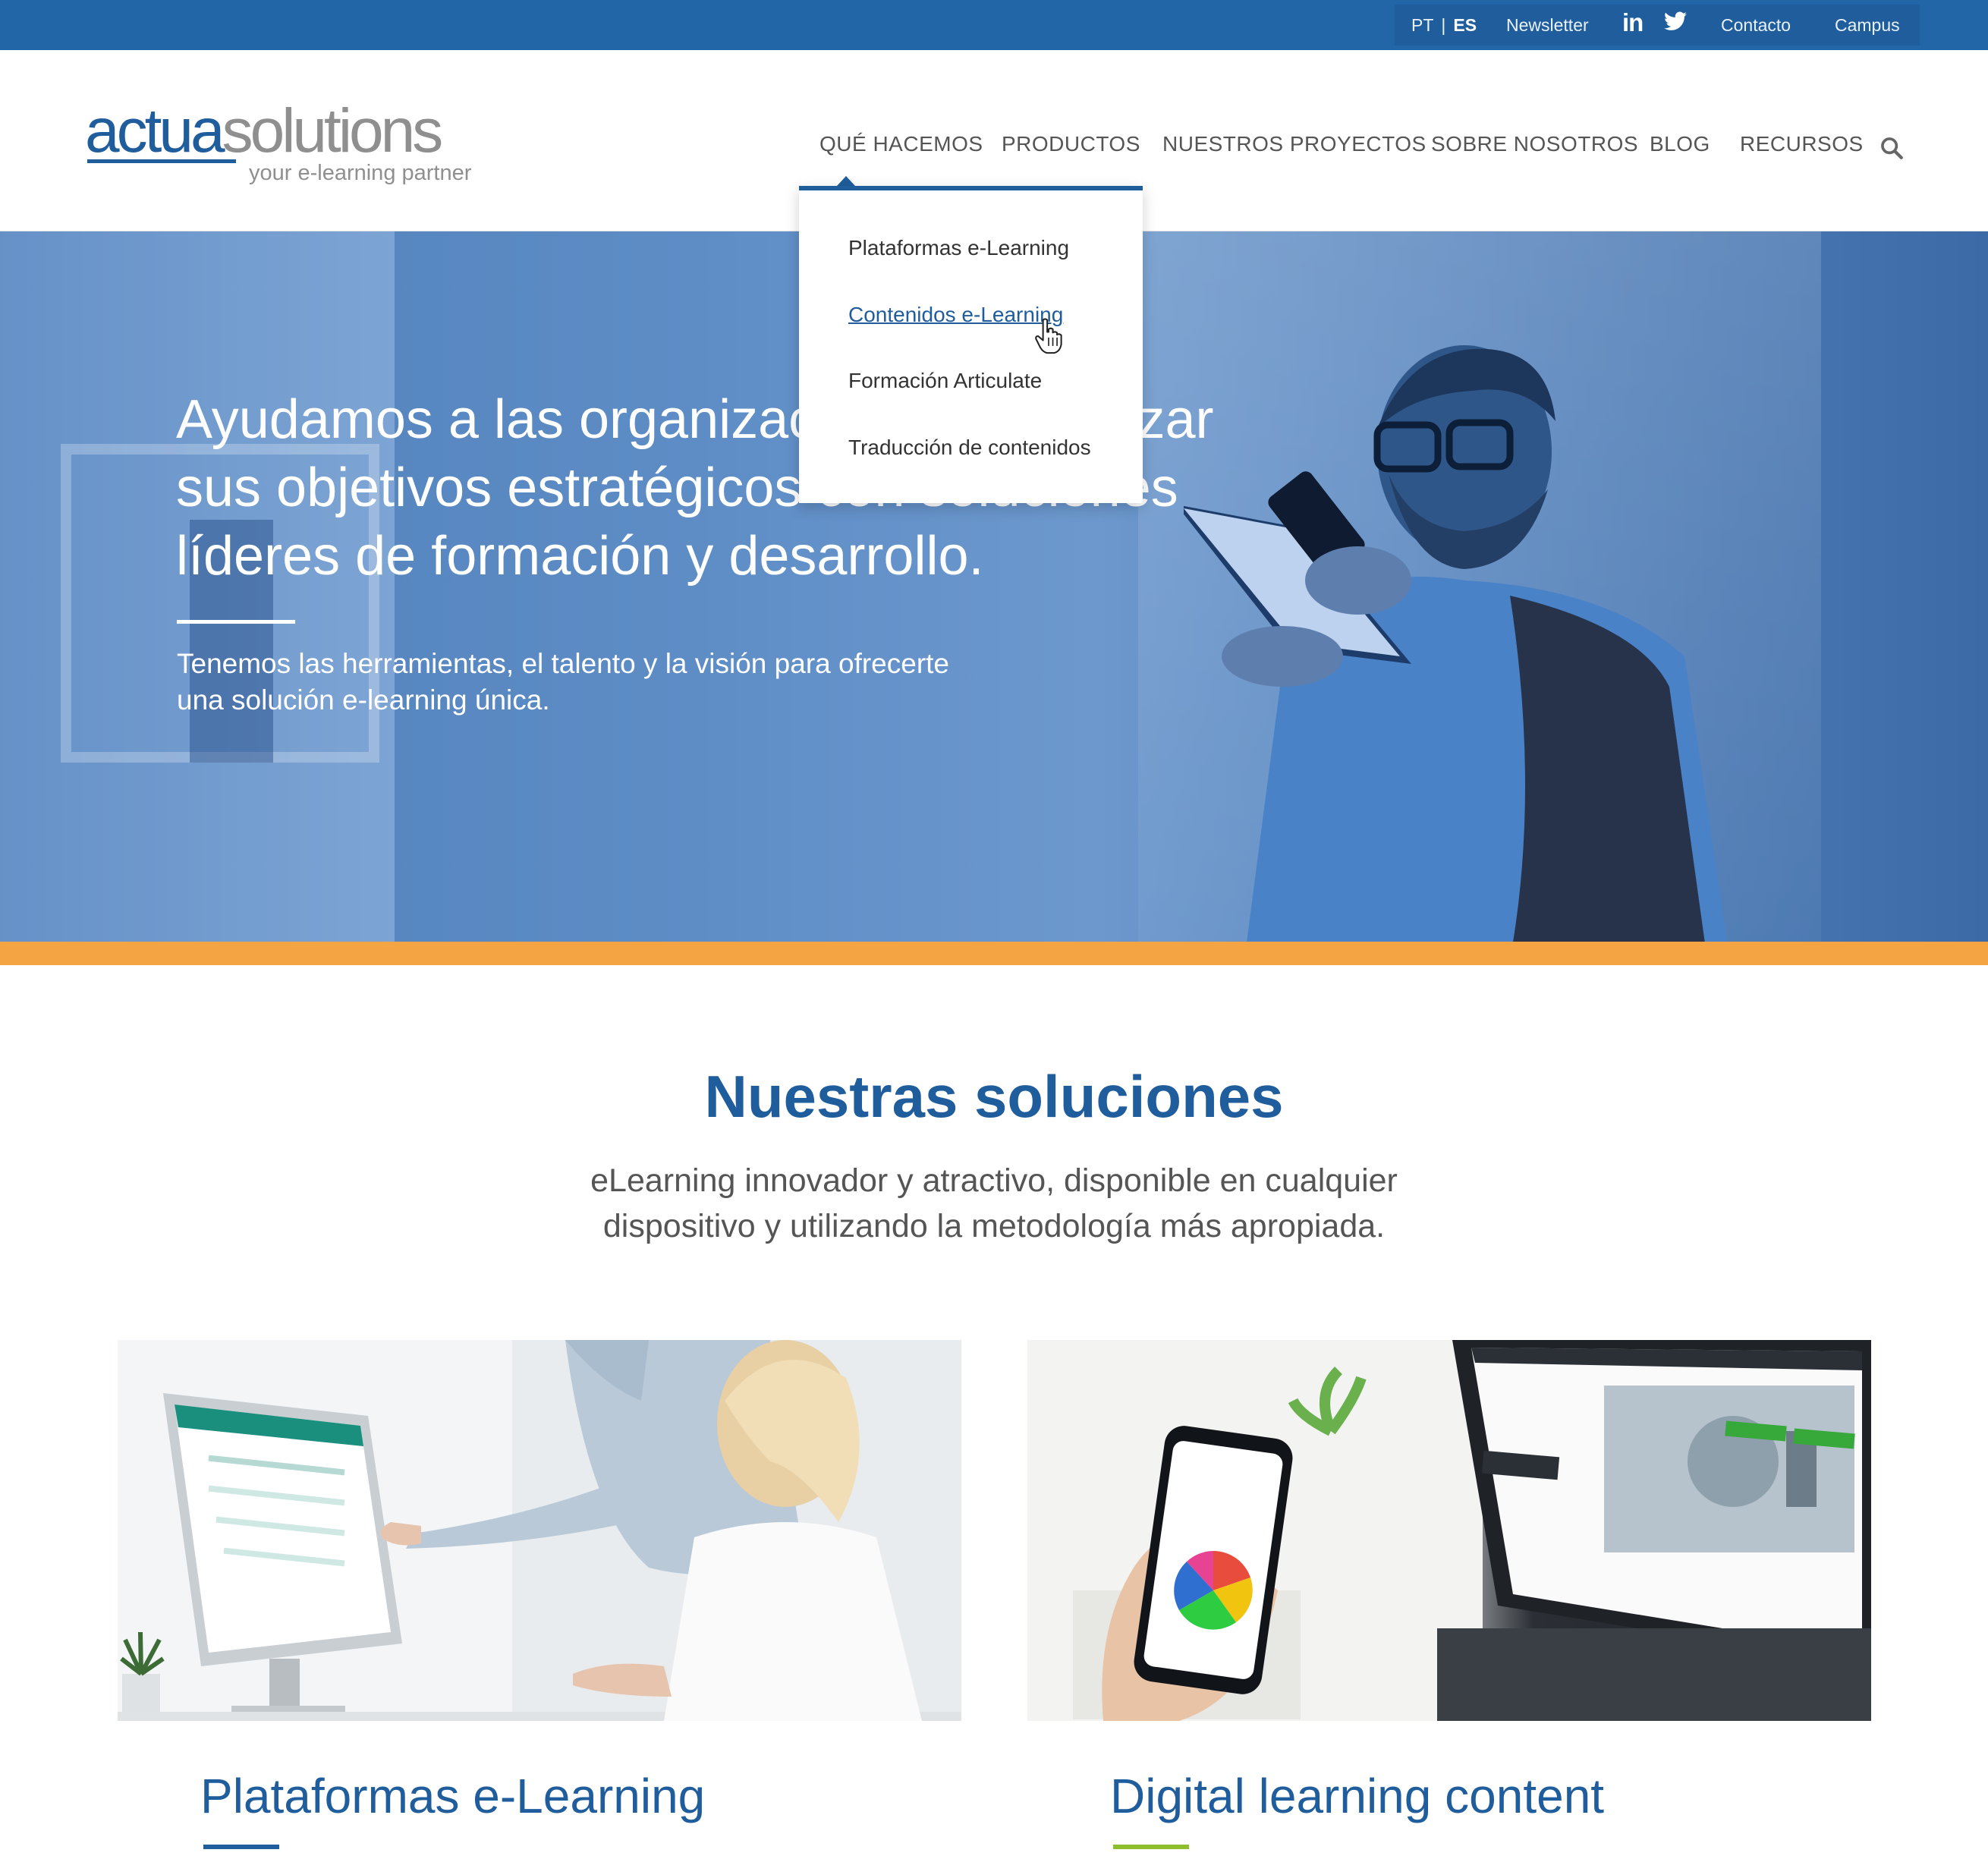 The image size is (1988, 1859). I want to click on accent-band, so click(994, 954).